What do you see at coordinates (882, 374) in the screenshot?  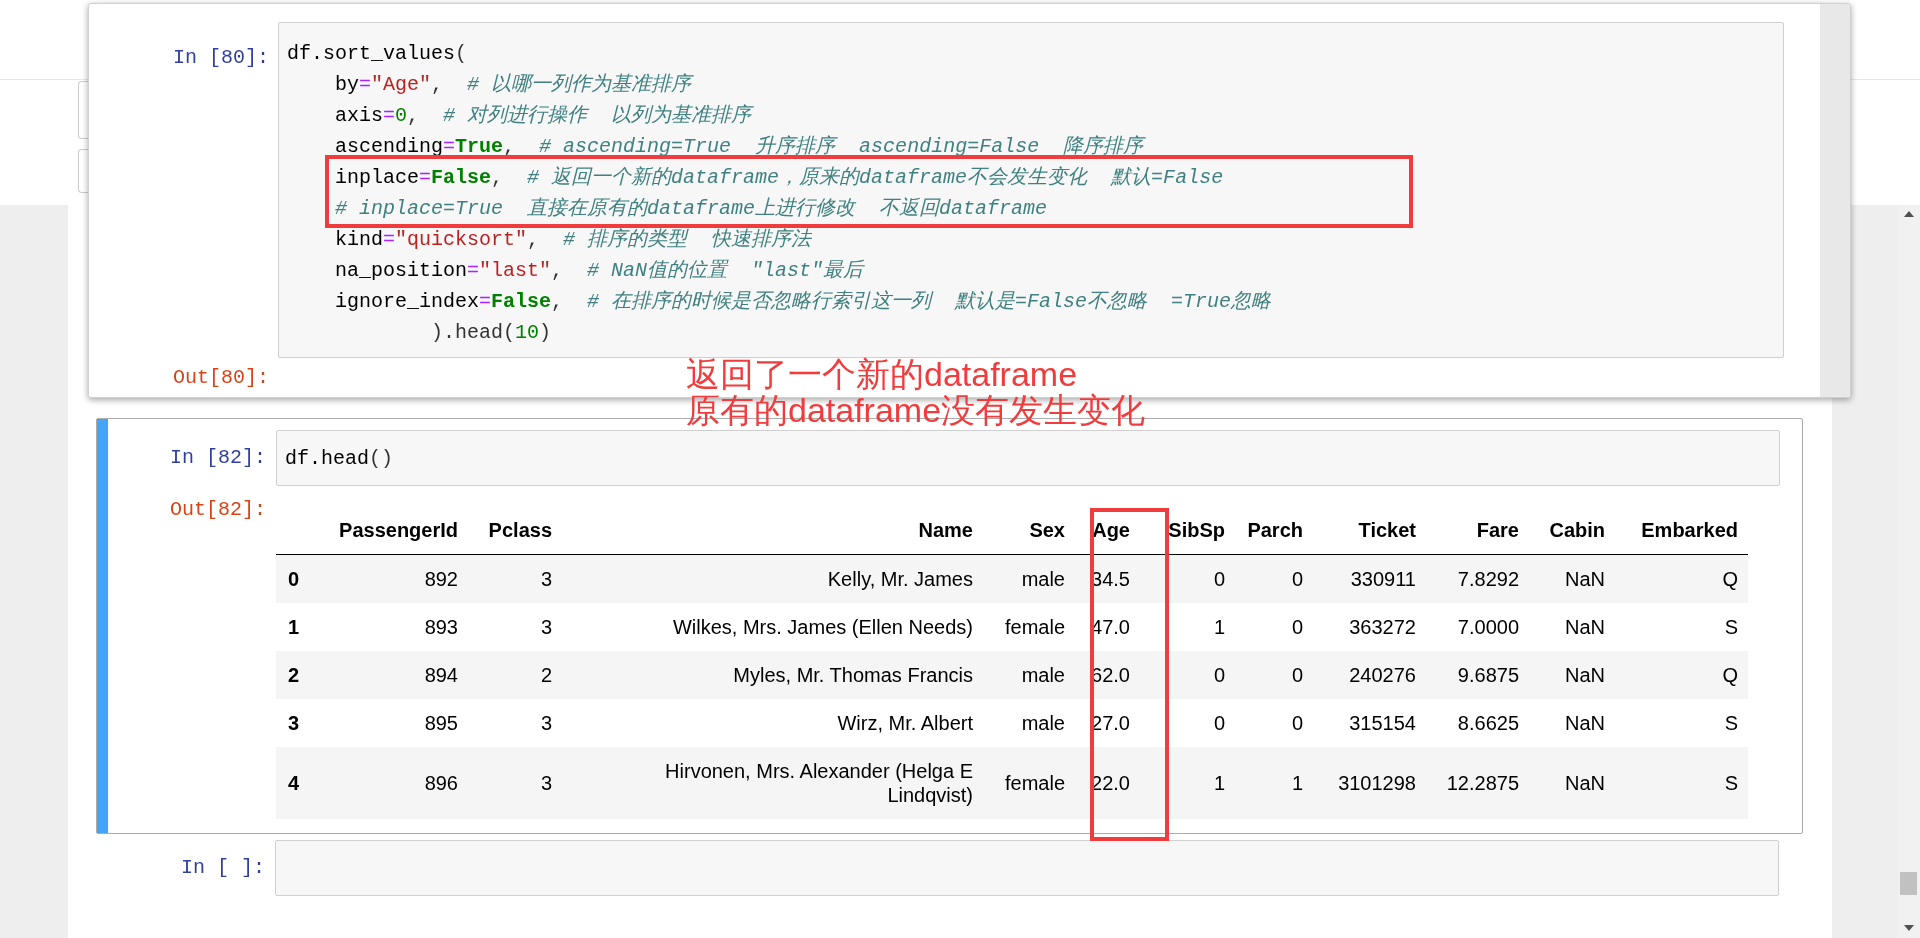 I see `annotation-text: 返回了一个新的dataframe` at bounding box center [882, 374].